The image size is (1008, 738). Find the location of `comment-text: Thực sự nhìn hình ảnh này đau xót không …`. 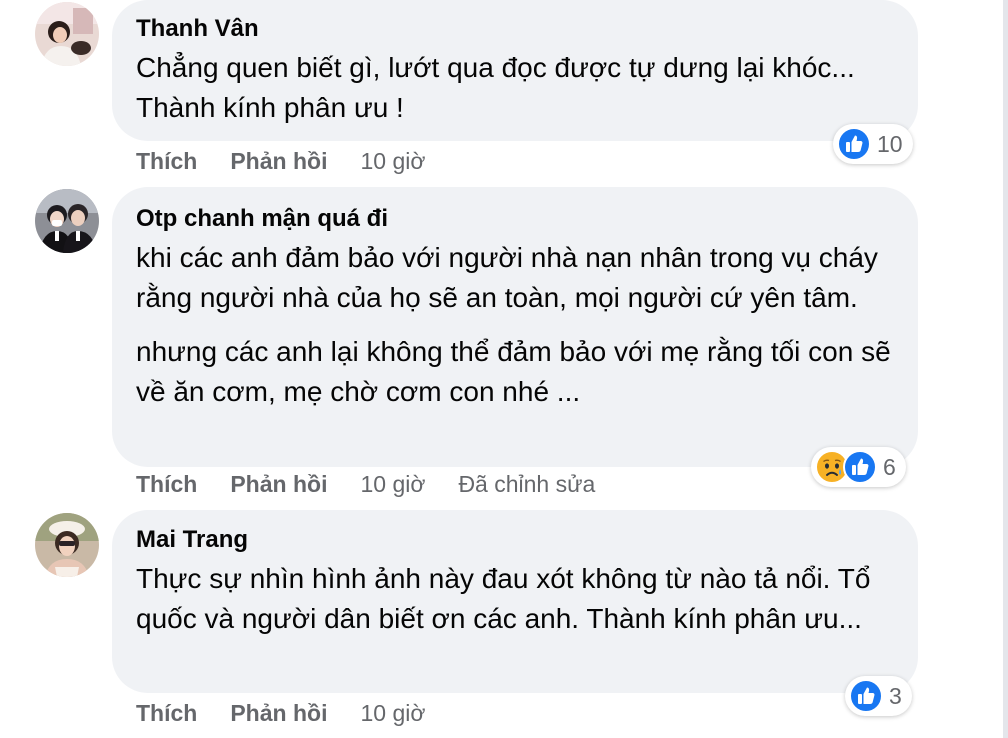

comment-text: Thực sự nhìn hình ảnh này đau xót không … is located at coordinates (503, 598).